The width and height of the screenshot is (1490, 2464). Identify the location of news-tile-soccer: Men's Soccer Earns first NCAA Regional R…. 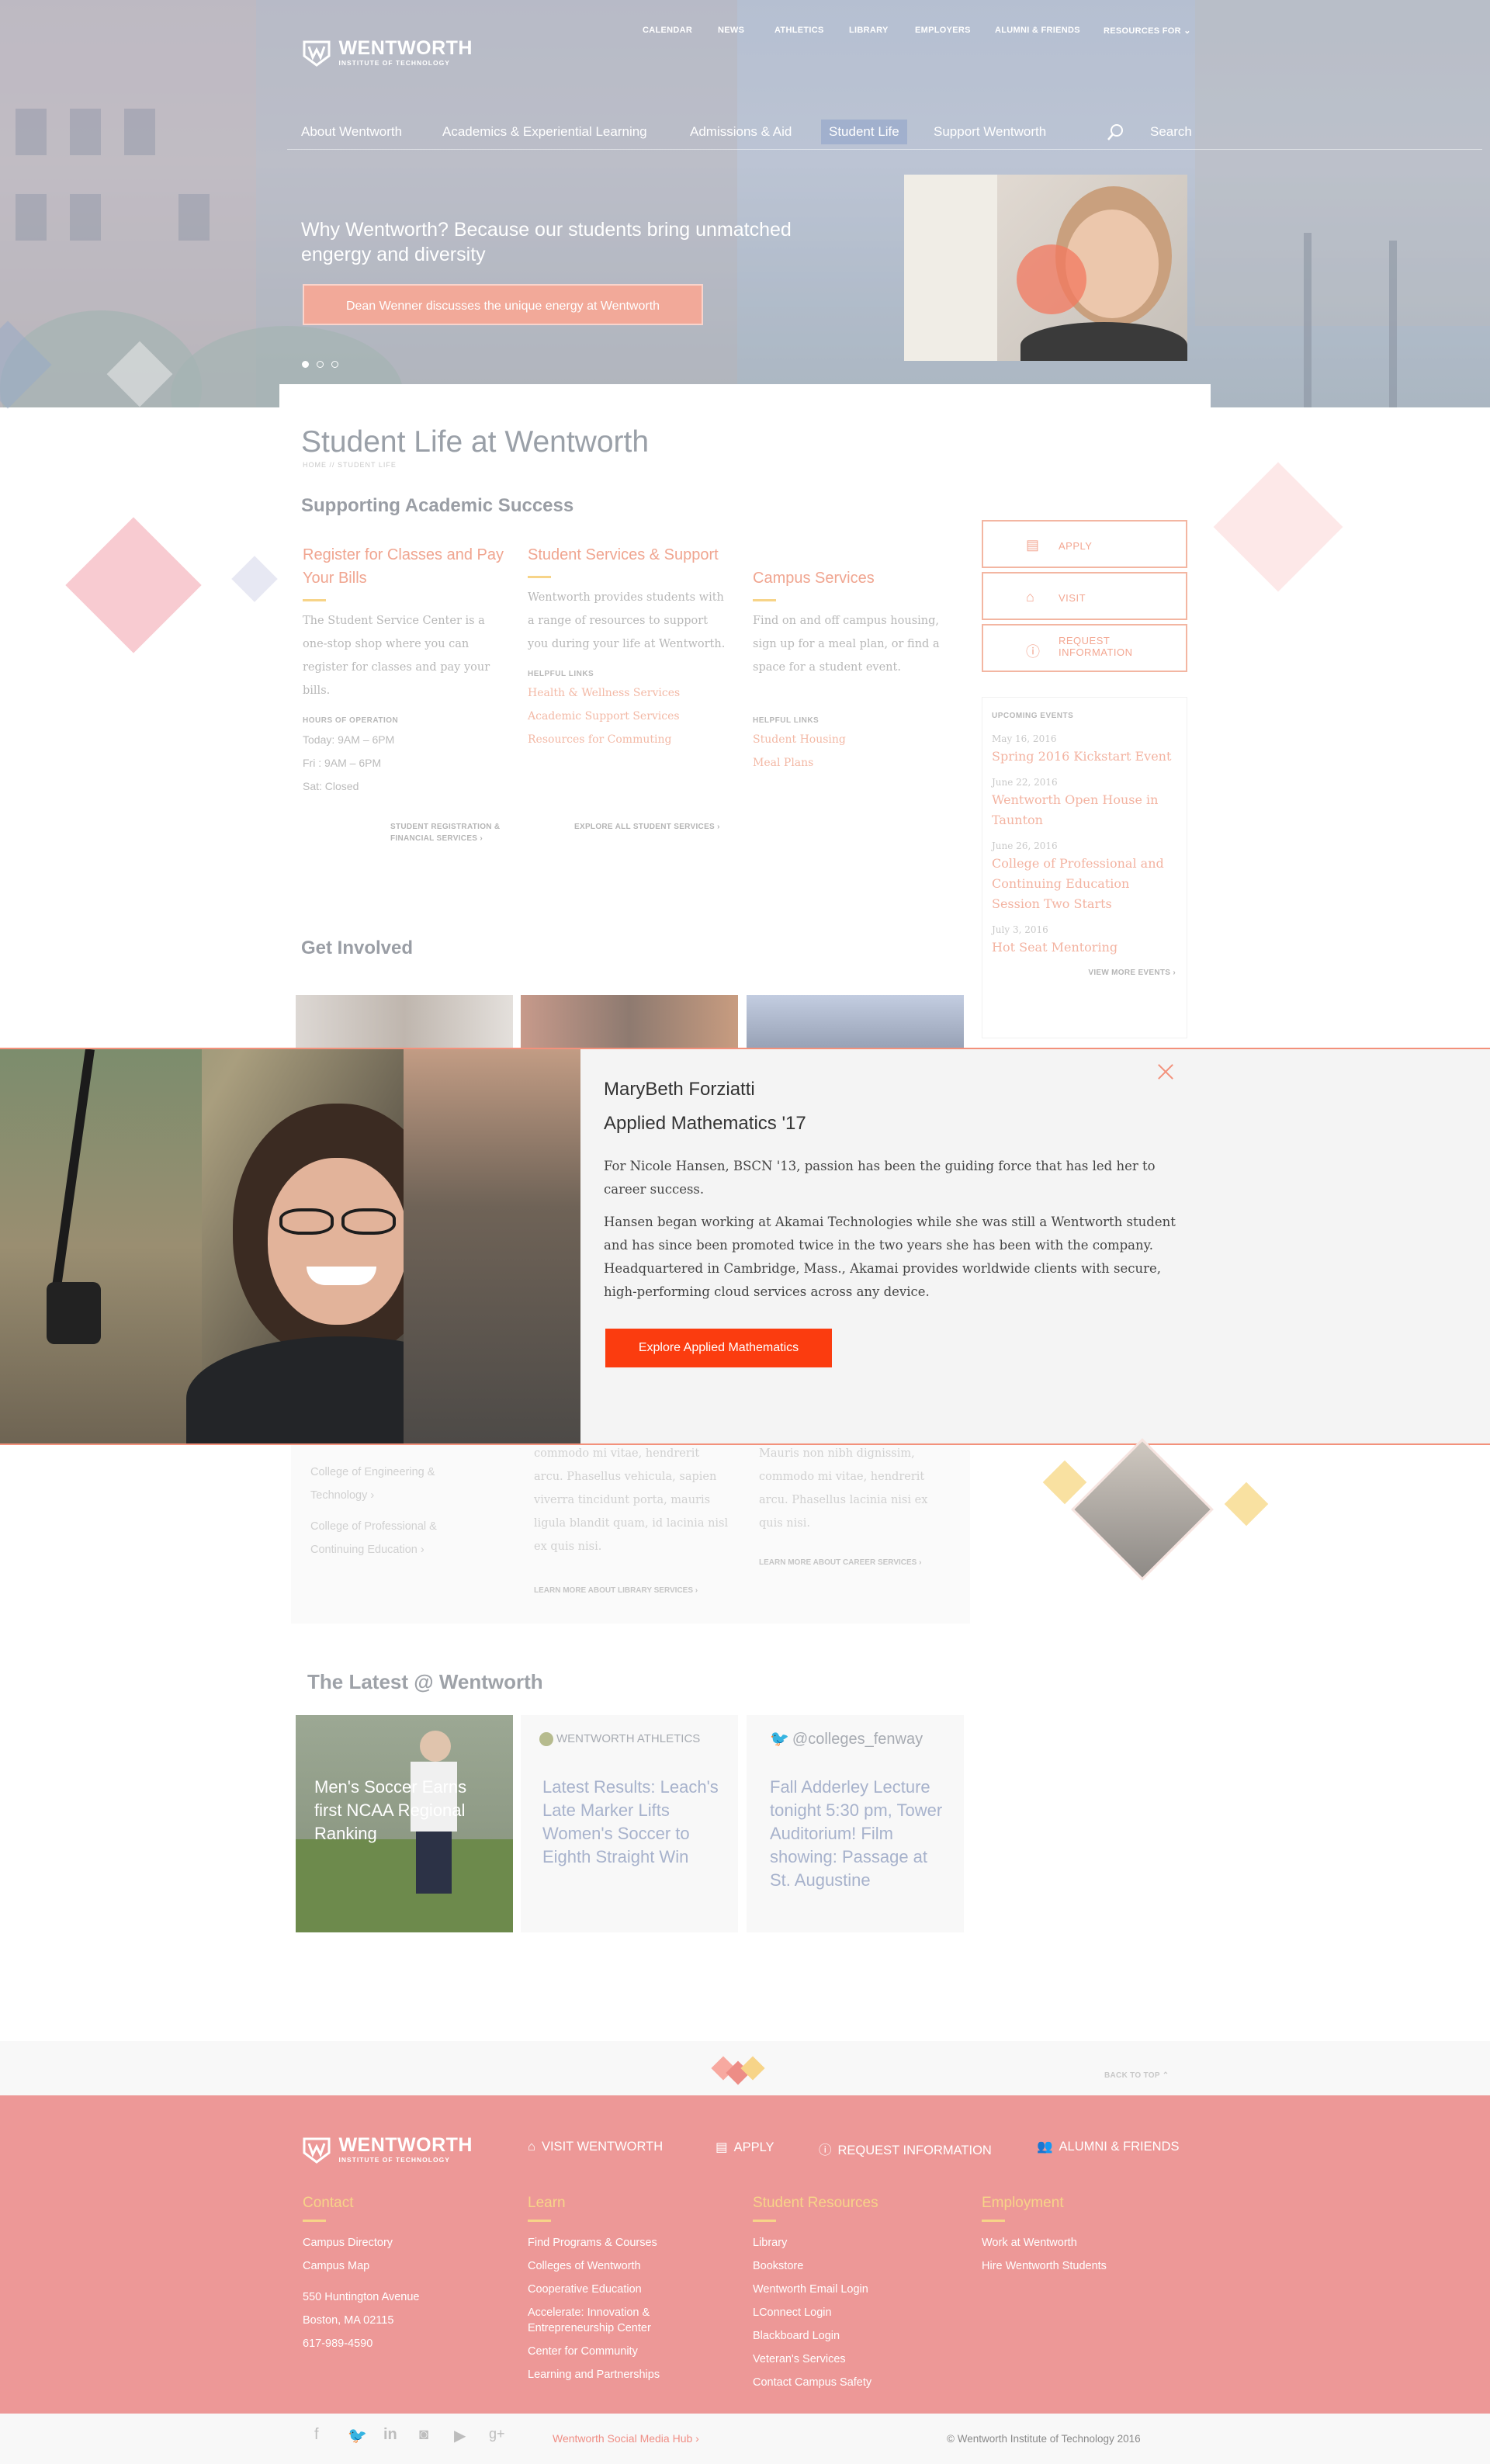
(404, 1823).